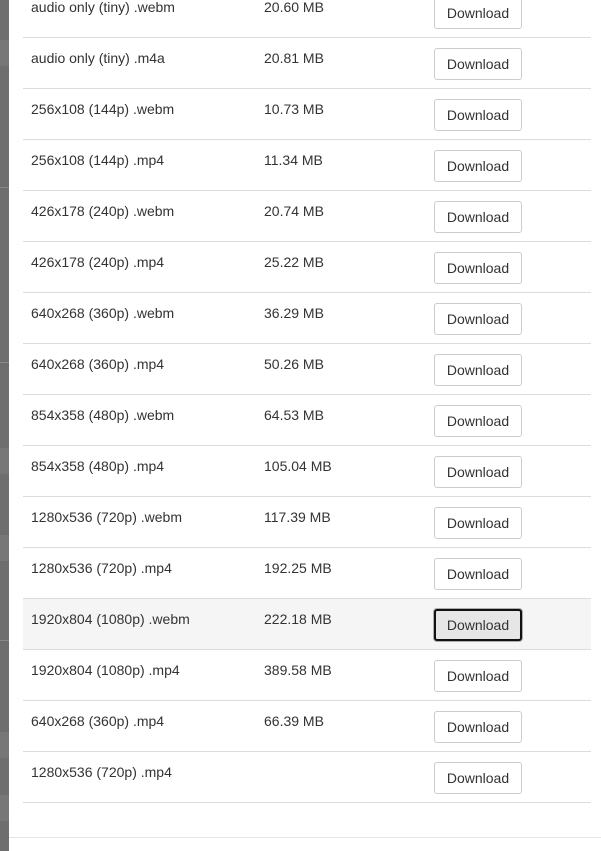 This screenshot has height=851, width=601. Describe the element at coordinates (294, 7) in the screenshot. I see `file-size: 20.60 MB` at that location.